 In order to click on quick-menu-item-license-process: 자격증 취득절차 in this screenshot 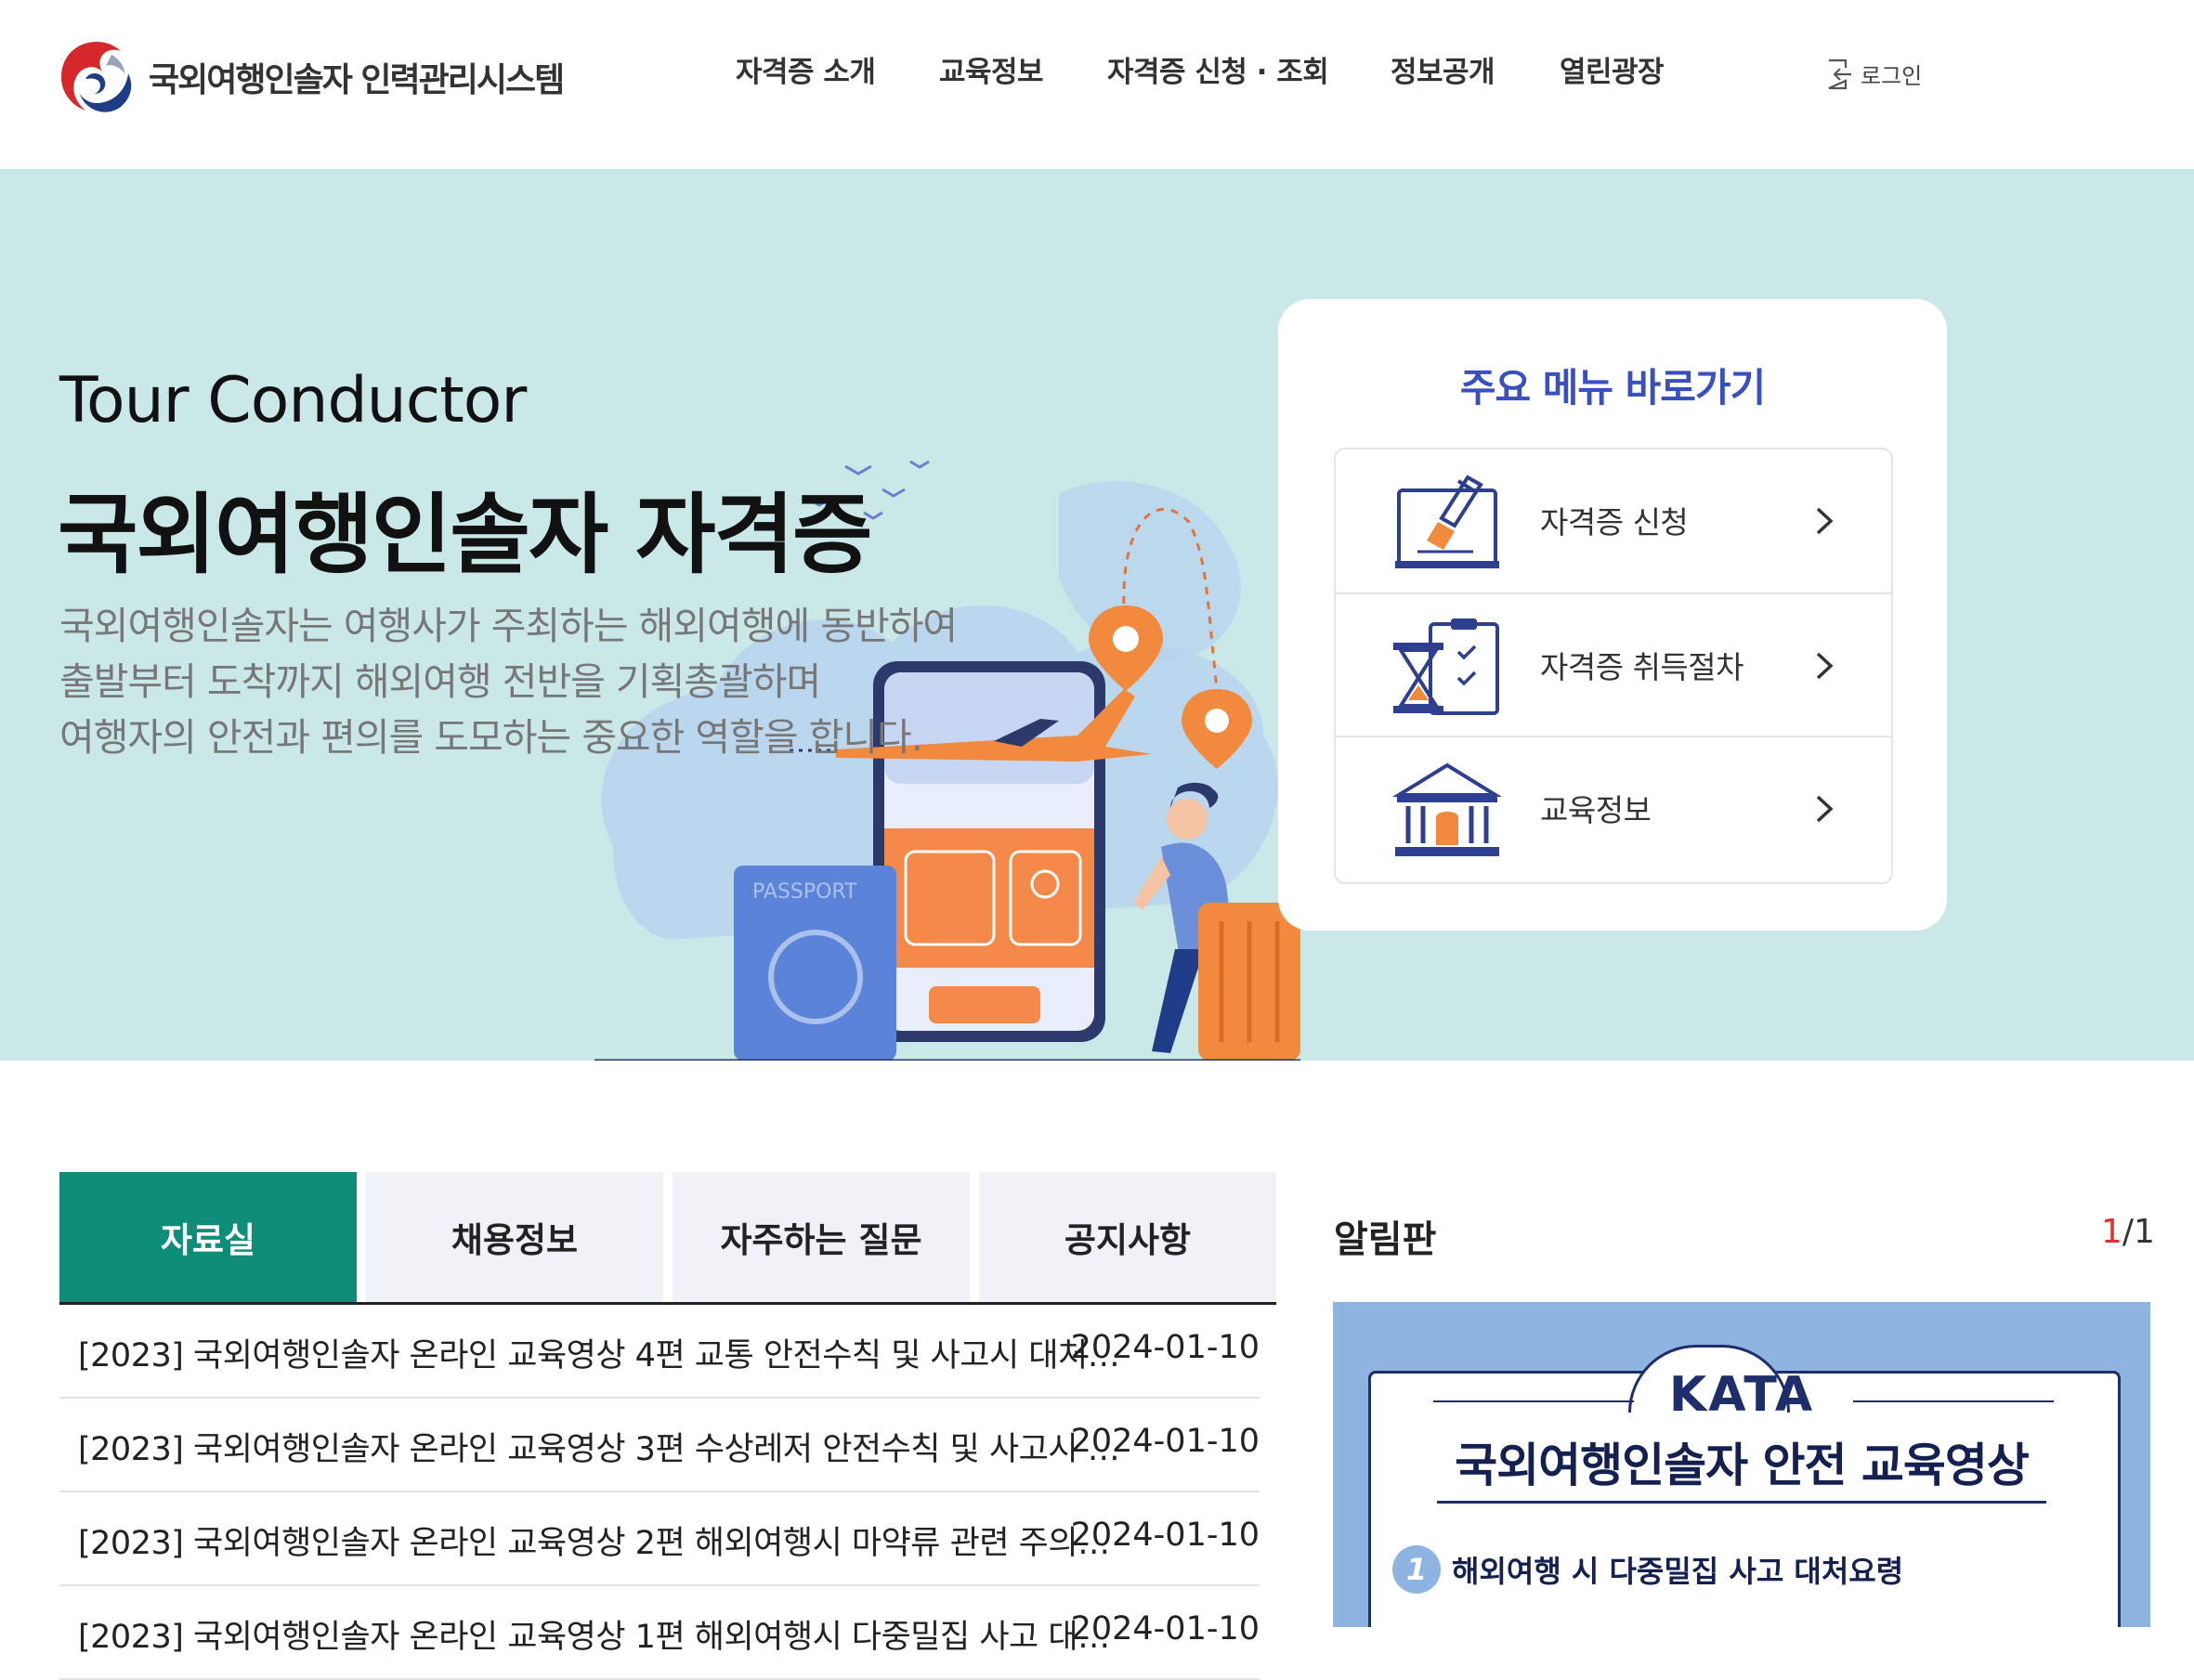, I will do `click(1613, 665)`.